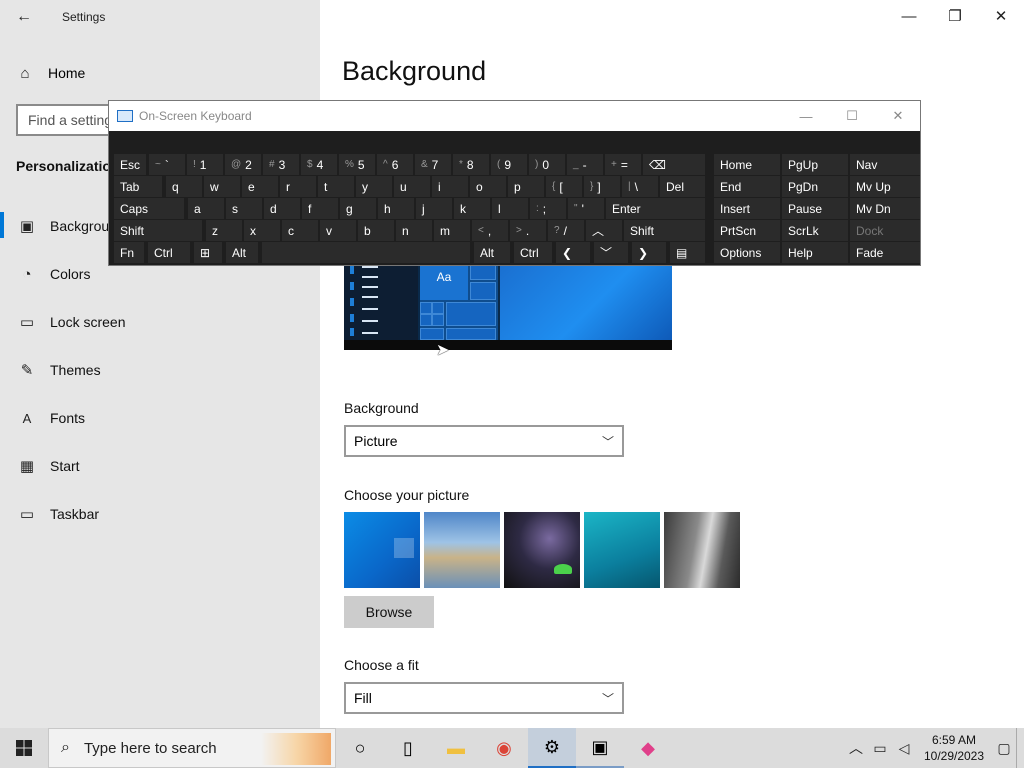  Describe the element at coordinates (412, 186) in the screenshot. I see `osk-key: u` at that location.